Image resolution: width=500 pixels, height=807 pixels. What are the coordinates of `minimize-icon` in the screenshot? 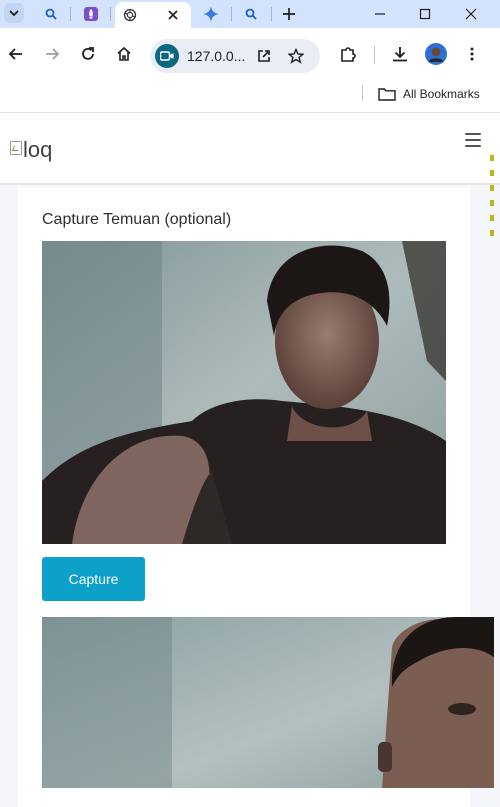 It's located at (380, 14).